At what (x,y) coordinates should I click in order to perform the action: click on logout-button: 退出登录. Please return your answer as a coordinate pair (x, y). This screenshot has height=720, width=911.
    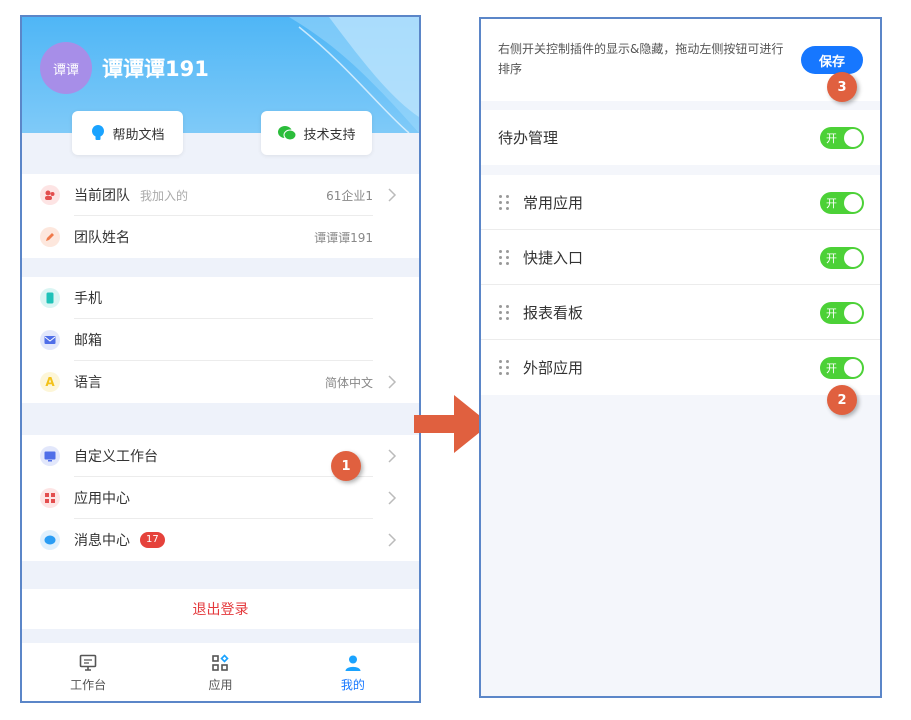
    Looking at the image, I should click on (220, 609).